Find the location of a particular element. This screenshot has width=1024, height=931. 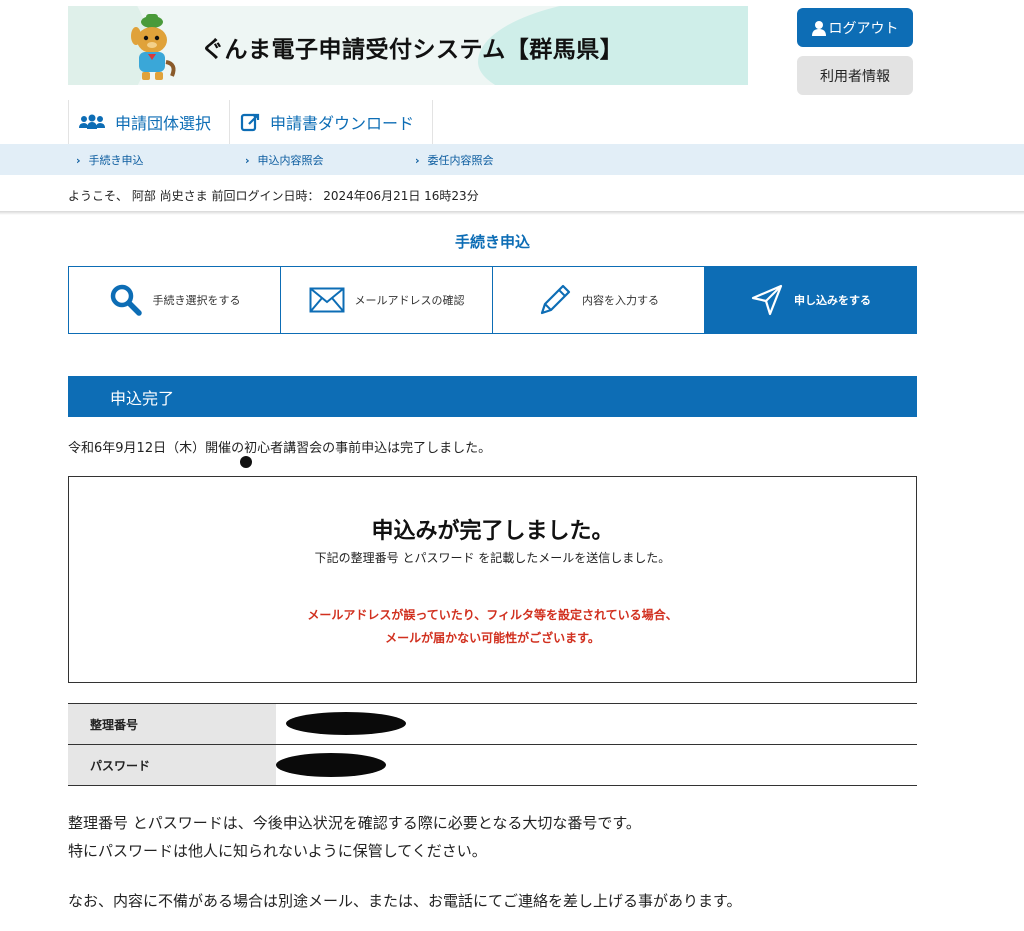

header-banner: ぐんま電子申請受付システム【群馬県】 is located at coordinates (408, 45).